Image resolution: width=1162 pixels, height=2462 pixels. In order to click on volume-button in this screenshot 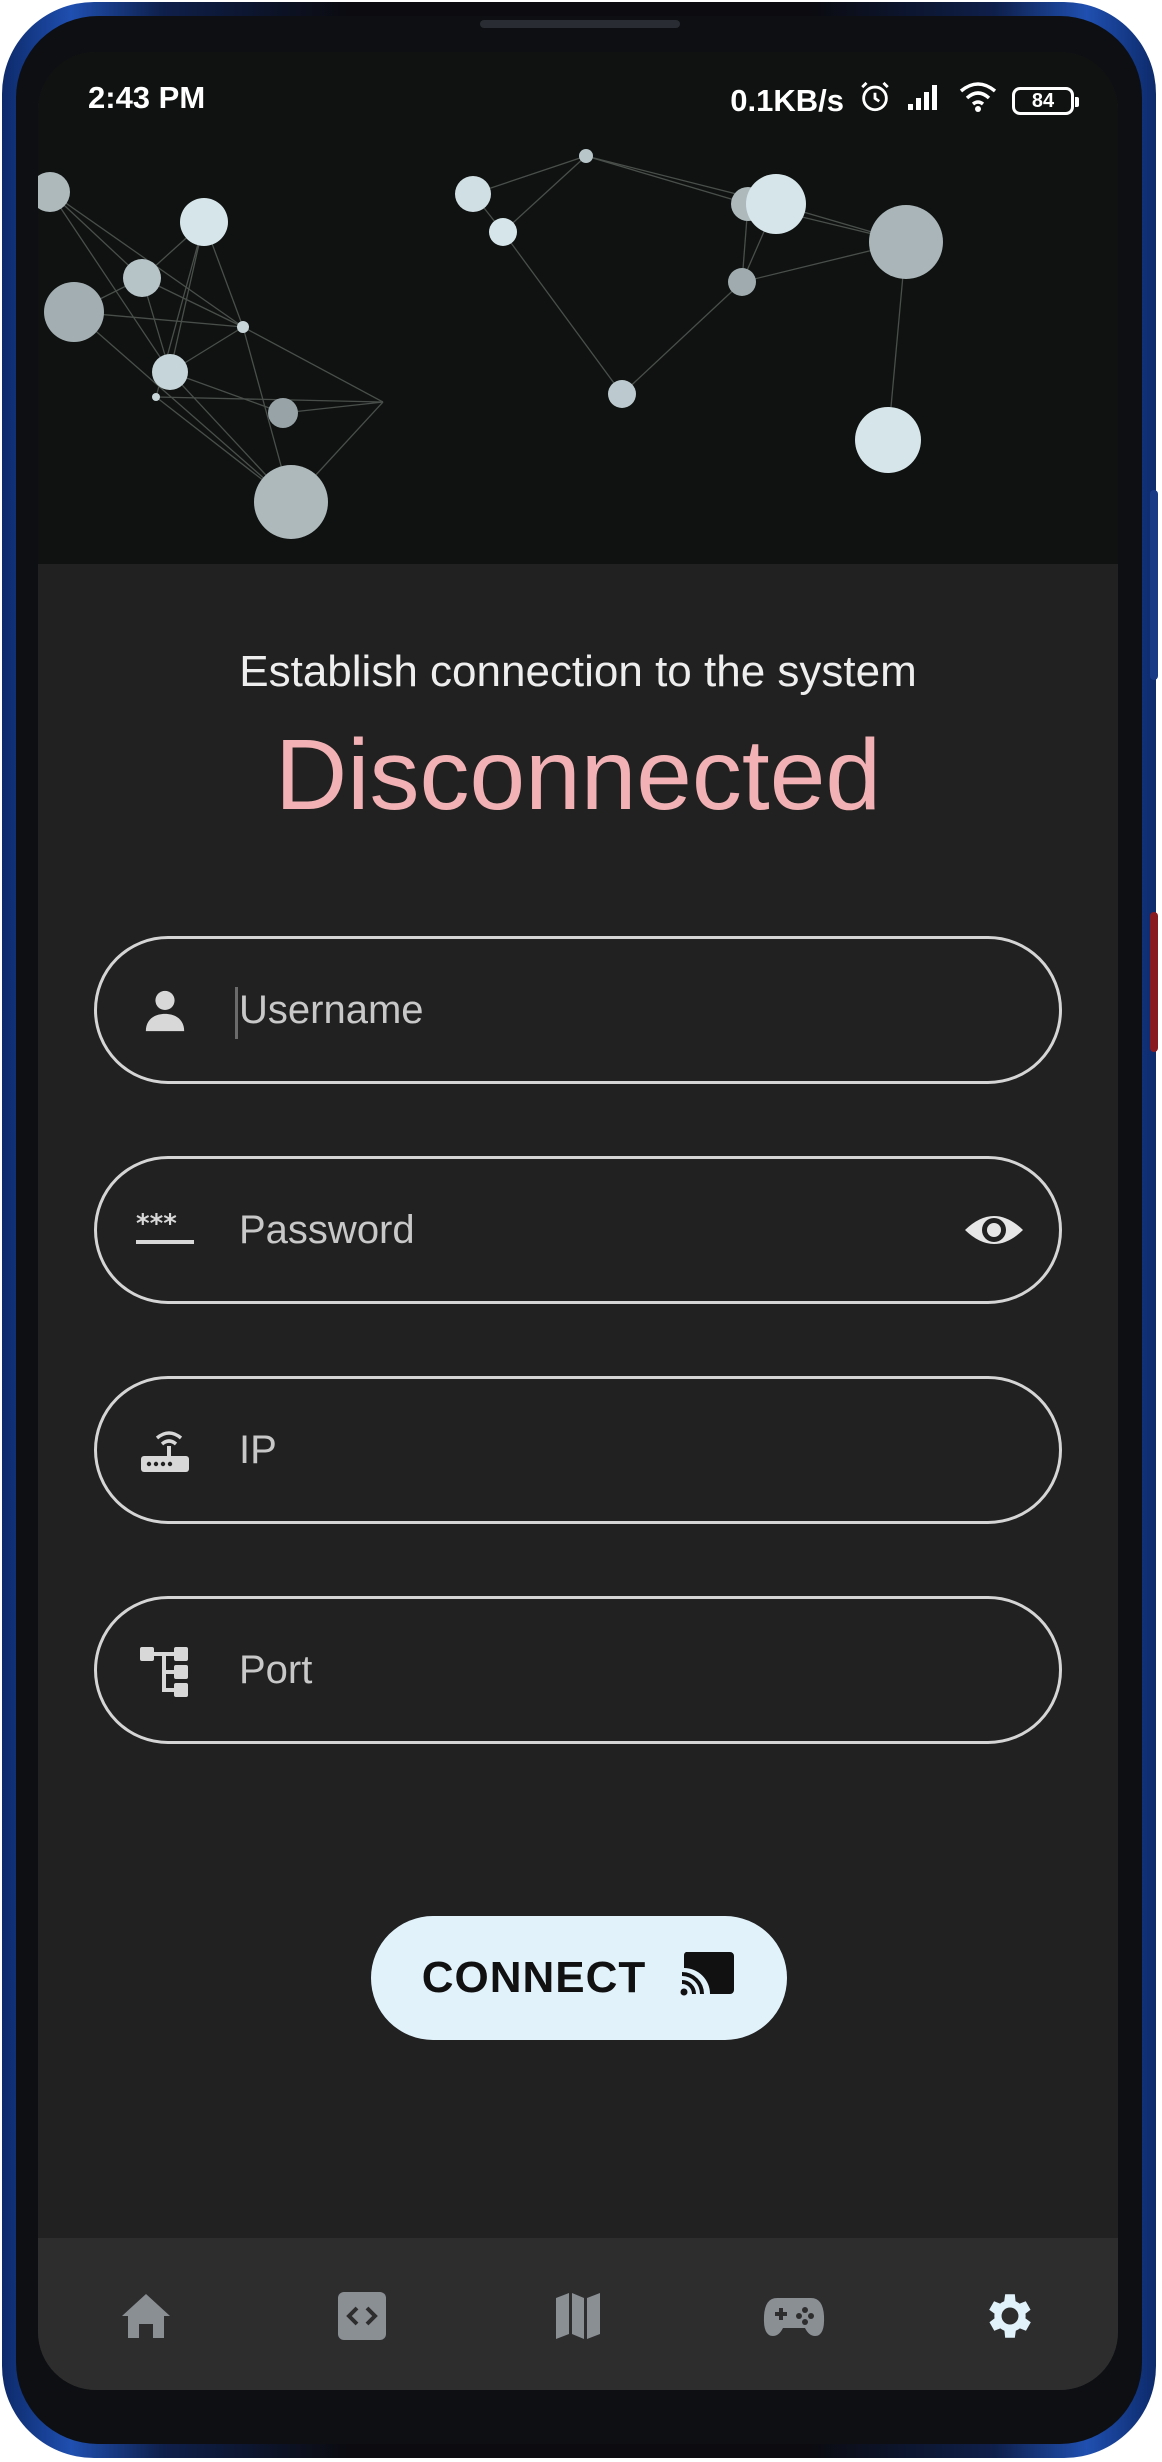, I will do `click(1154, 585)`.